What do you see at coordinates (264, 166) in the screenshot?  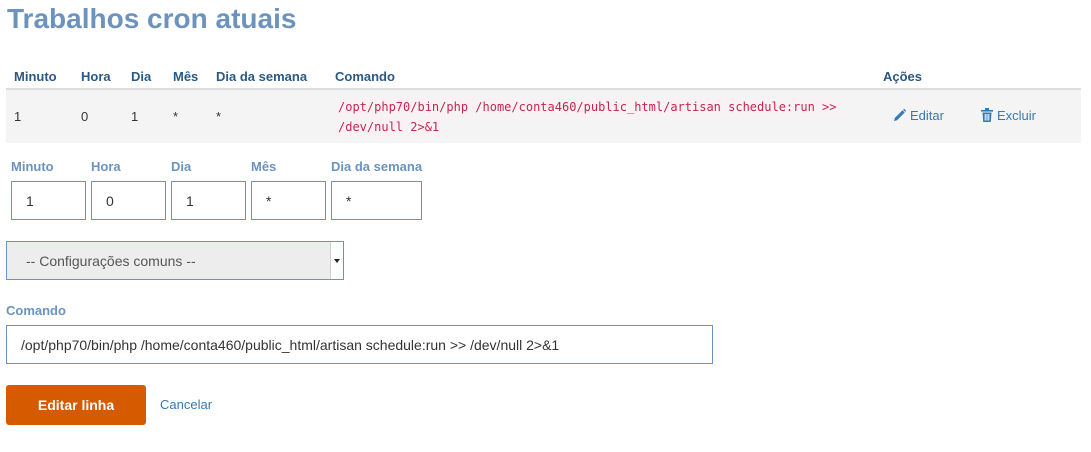 I see `month-label: Mês` at bounding box center [264, 166].